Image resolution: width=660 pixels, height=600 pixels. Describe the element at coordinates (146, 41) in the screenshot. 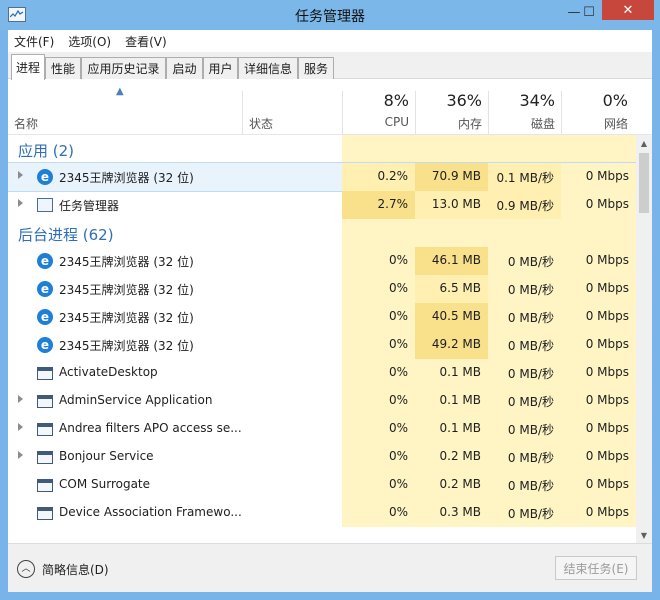

I see `menu-view: 查看(V)` at that location.